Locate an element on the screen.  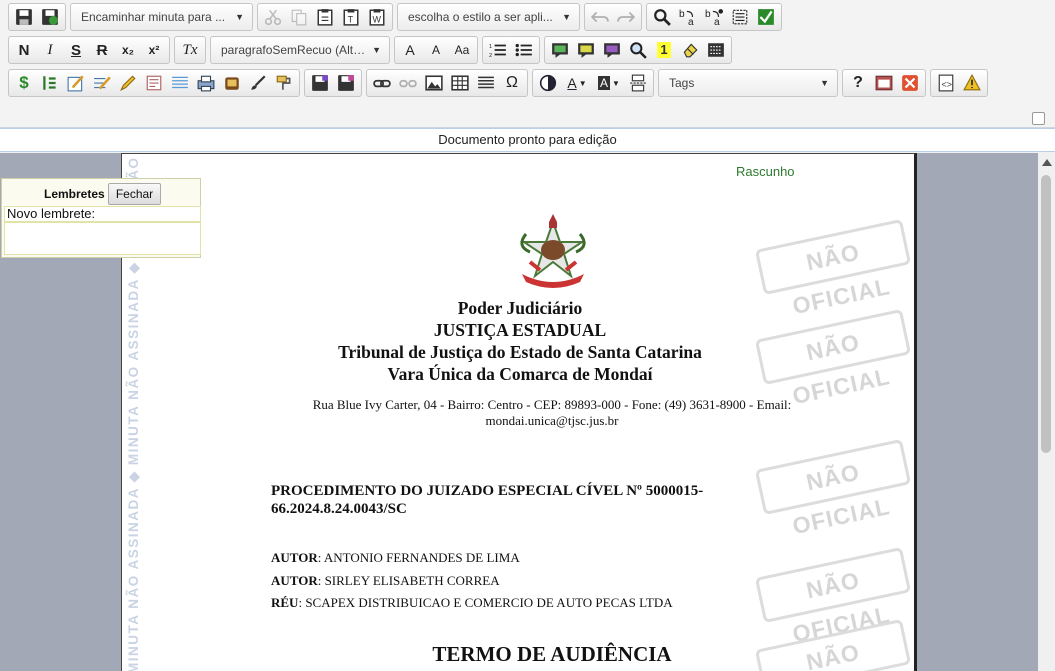
clipboard-group: T W is located at coordinates (325, 17).